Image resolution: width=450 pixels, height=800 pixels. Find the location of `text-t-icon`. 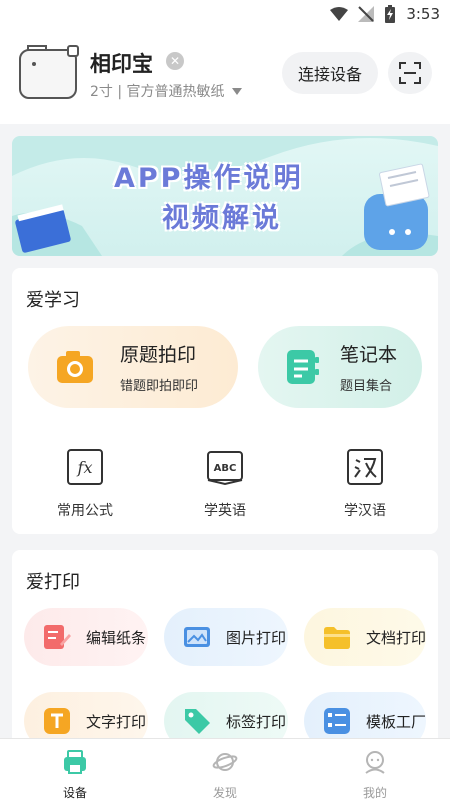

text-t-icon is located at coordinates (57, 721).